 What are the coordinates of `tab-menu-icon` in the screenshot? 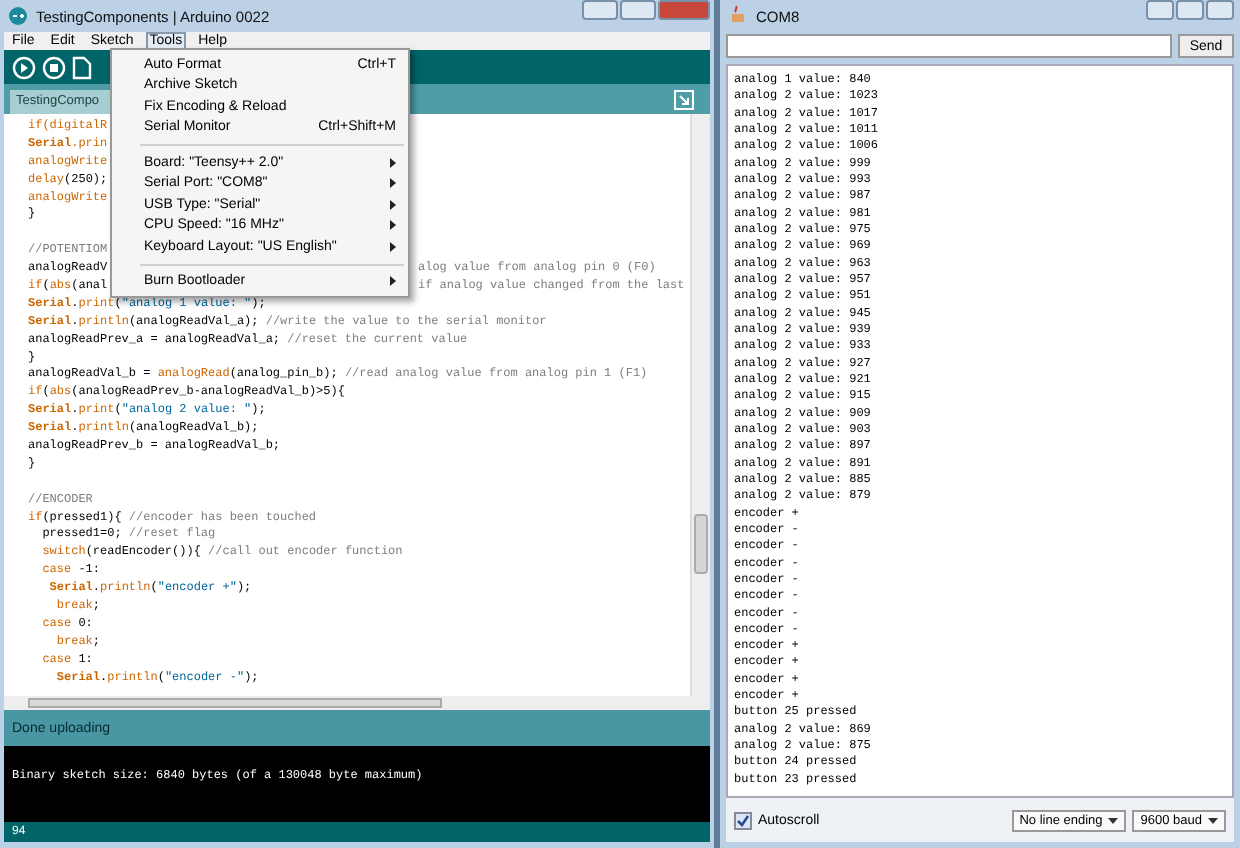 It's located at (684, 100).